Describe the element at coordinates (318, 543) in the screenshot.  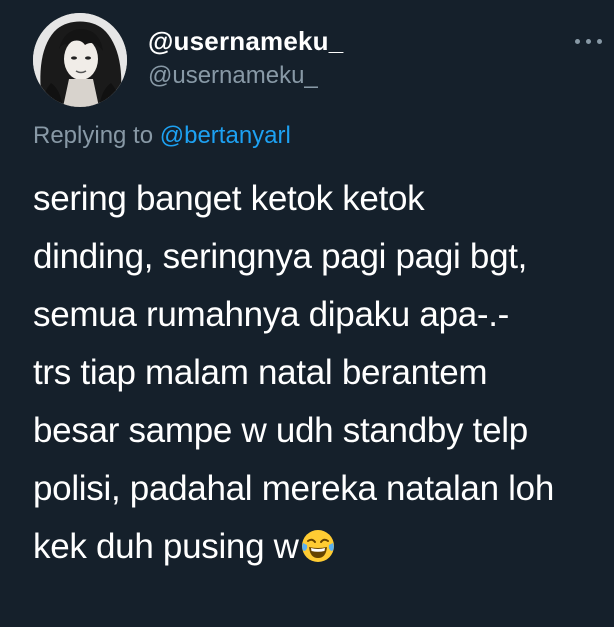
I see `face-with-tears-of-joy-icon` at that location.